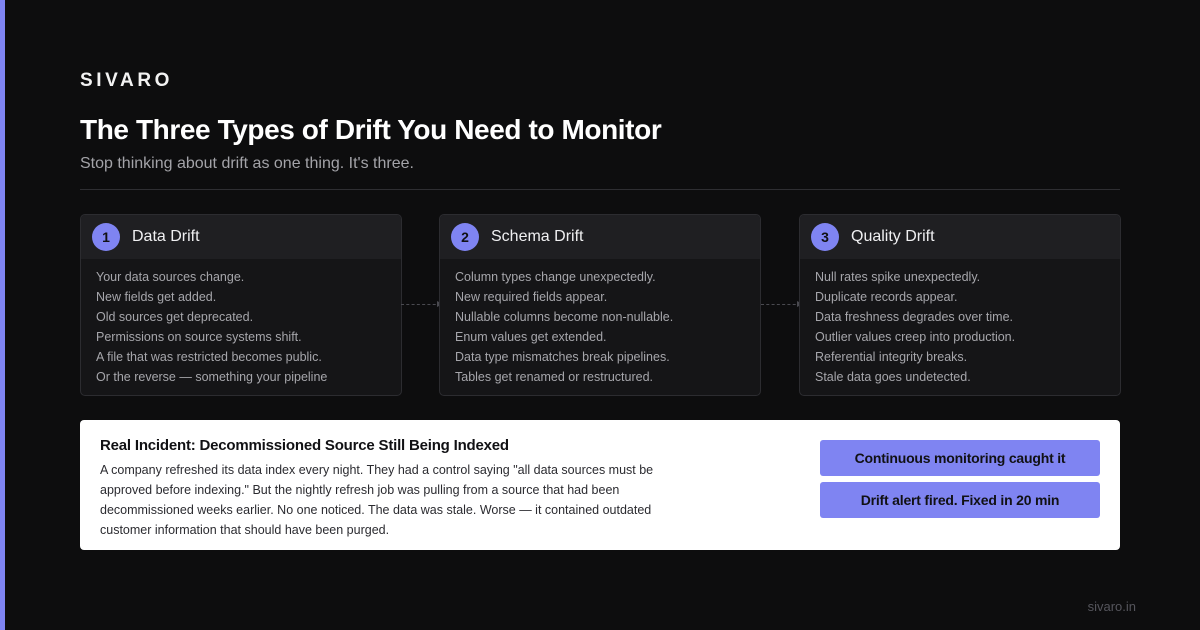 Image resolution: width=1200 pixels, height=630 pixels. What do you see at coordinates (199, 337) in the screenshot?
I see `card-line: Permissions on source systems shift.` at bounding box center [199, 337].